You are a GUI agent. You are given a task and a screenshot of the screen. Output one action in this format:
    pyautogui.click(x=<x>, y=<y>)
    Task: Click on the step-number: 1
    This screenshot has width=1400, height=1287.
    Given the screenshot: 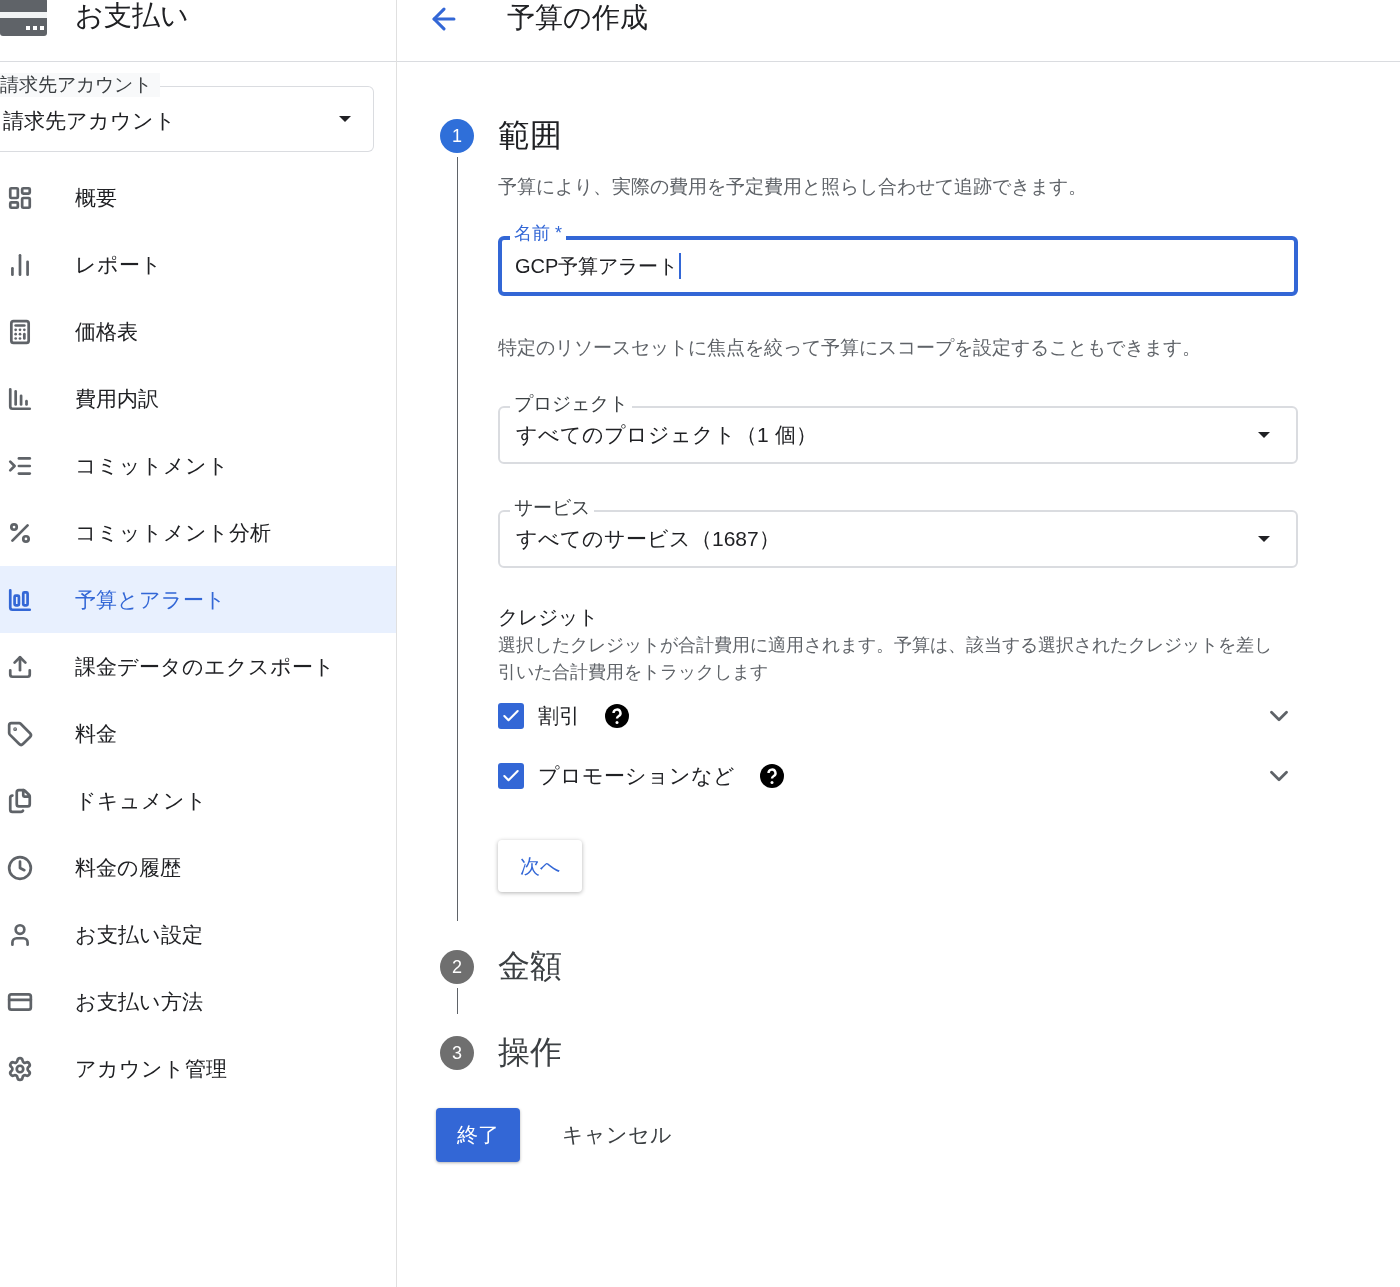 What is the action you would take?
    pyautogui.click(x=457, y=136)
    